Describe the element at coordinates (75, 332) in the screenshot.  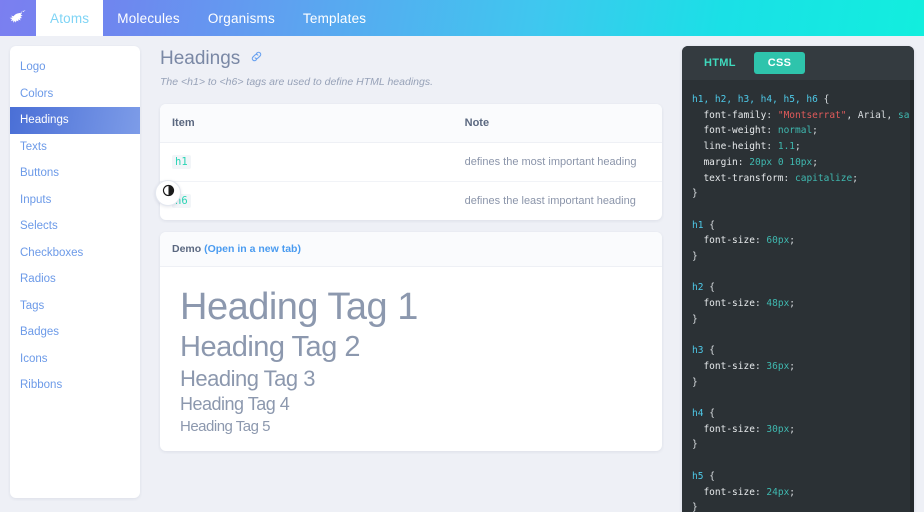
I see `sidebar-item-badges: Badges` at that location.